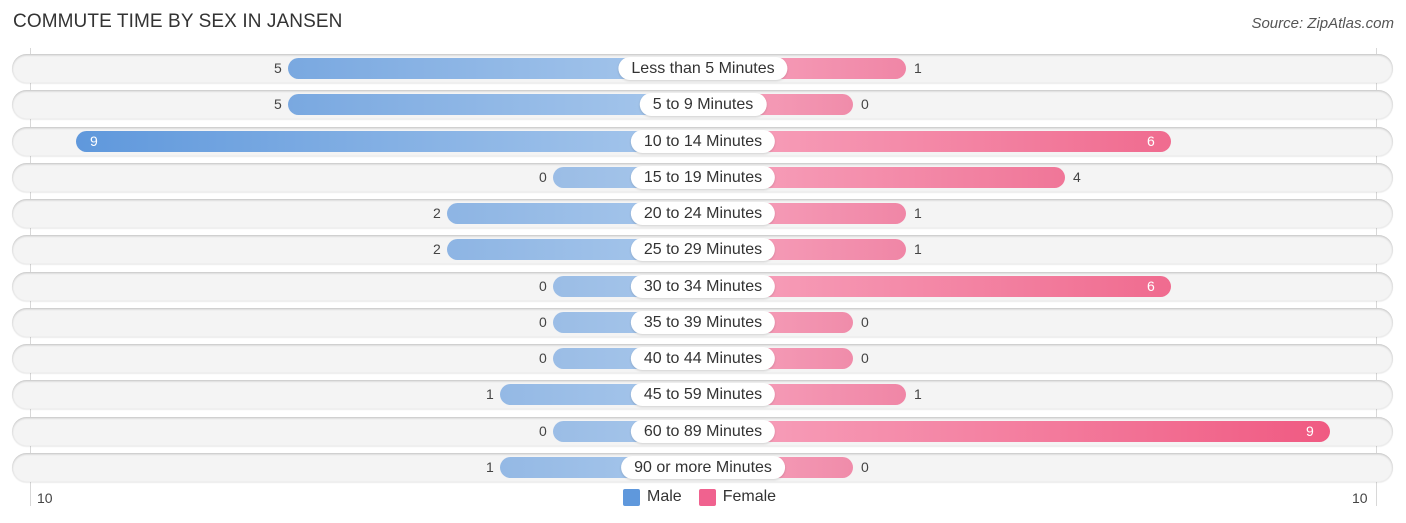 The width and height of the screenshot is (1406, 523). I want to click on category-label: Less than 5 Minutes, so click(703, 68).